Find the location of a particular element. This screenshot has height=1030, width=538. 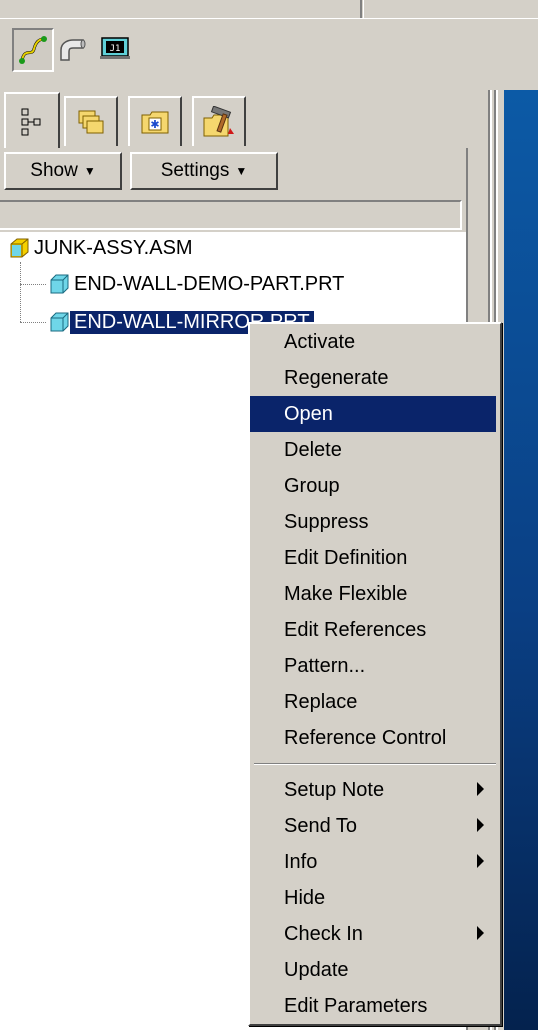

menu-item-reference-control: Reference Control is located at coordinates (373, 738).